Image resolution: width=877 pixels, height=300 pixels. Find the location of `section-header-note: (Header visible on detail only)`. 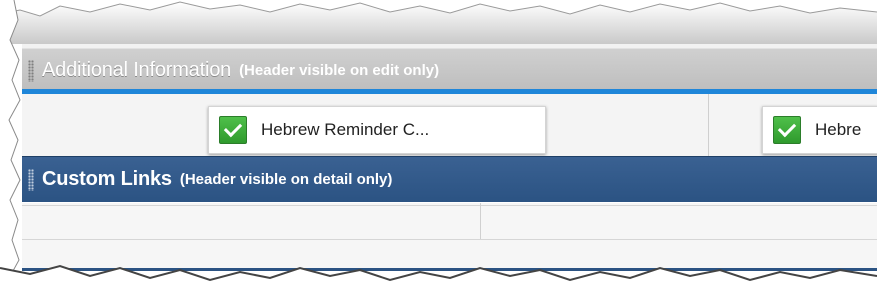

section-header-note: (Header visible on detail only) is located at coordinates (286, 179).